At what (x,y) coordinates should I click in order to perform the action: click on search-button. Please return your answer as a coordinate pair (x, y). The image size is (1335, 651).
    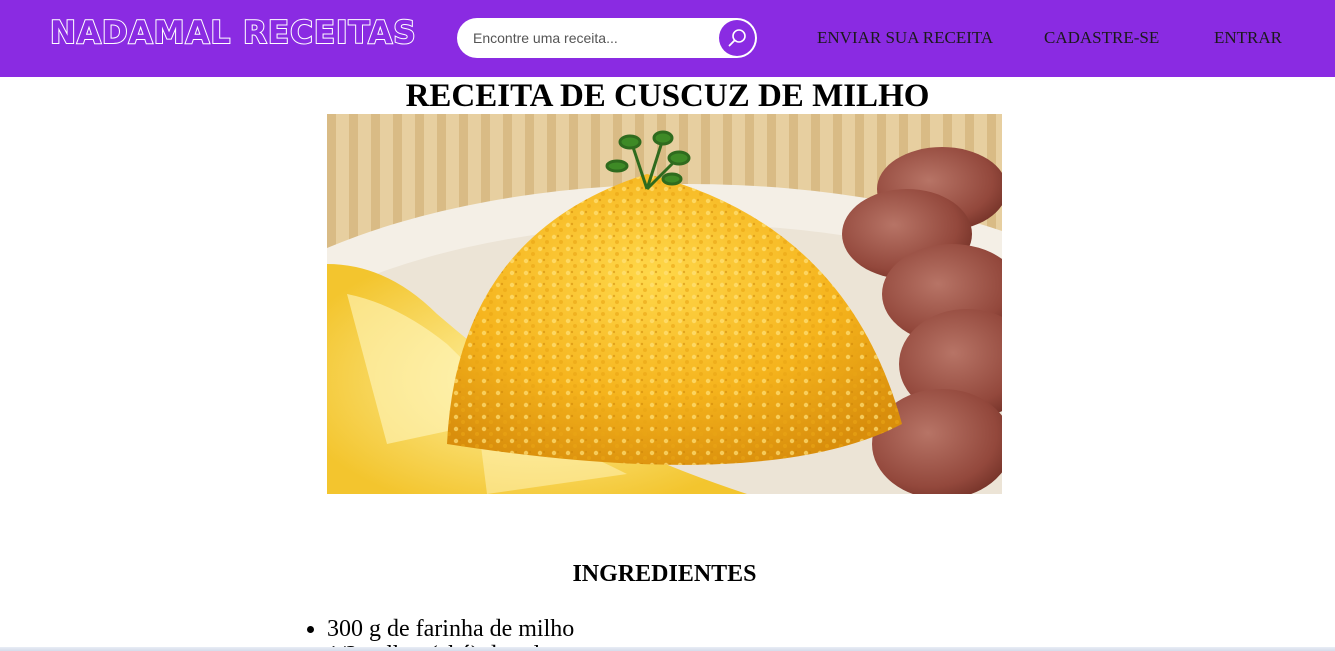
    Looking at the image, I should click on (737, 38).